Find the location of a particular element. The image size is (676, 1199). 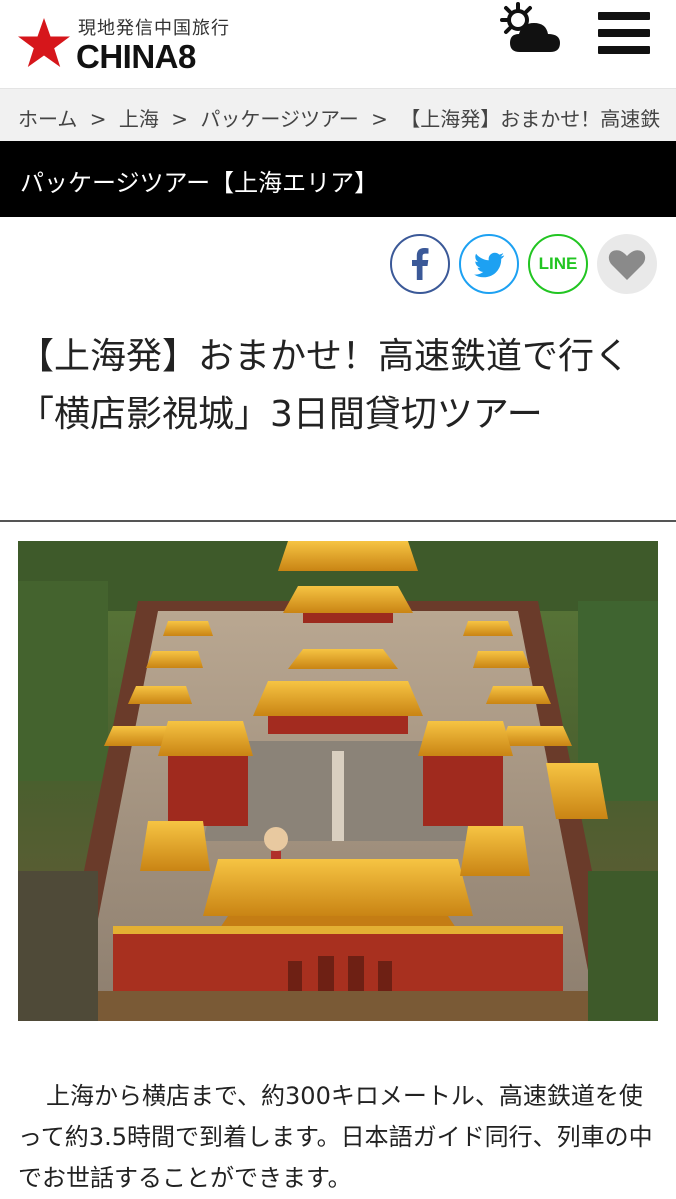

red-star-icon is located at coordinates (44, 42).